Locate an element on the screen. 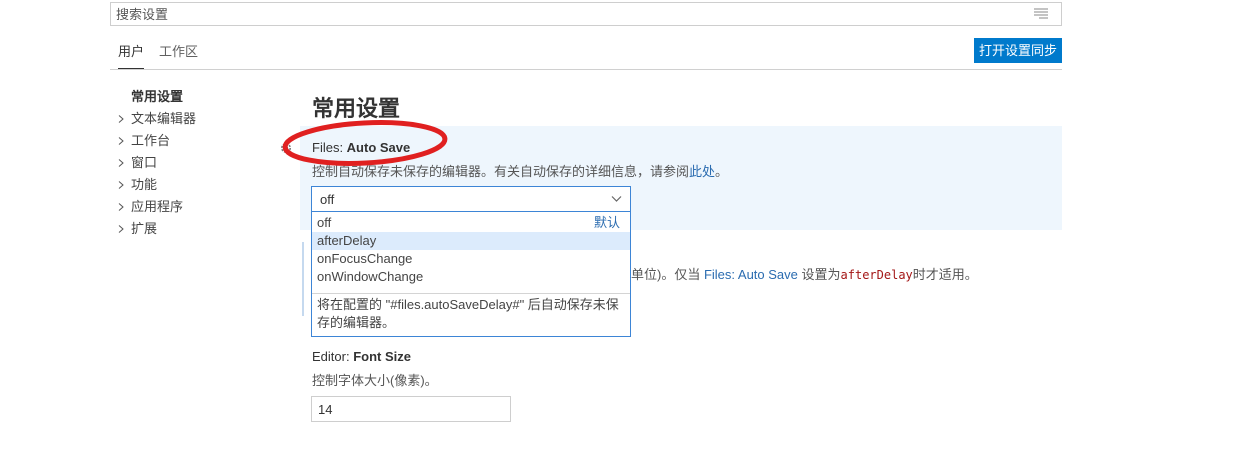 This screenshot has height=455, width=1238. toc-item-workbench: 工作台 is located at coordinates (201, 141).